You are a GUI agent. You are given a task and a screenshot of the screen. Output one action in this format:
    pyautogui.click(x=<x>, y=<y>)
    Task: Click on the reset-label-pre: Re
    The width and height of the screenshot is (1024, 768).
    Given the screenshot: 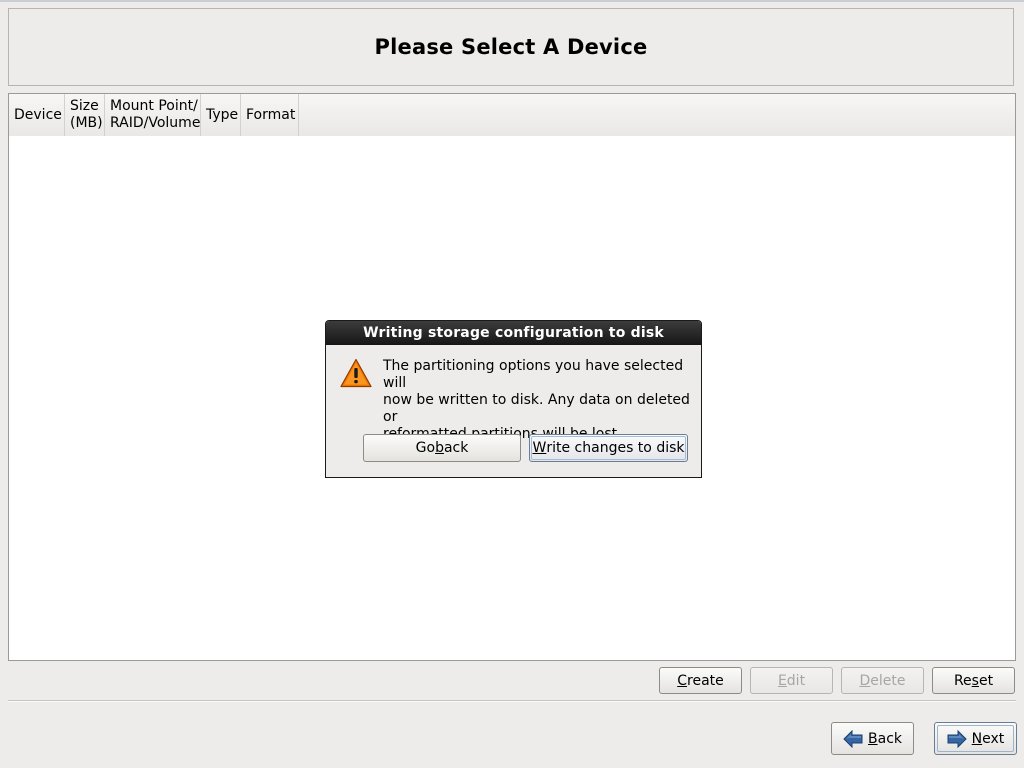 What is the action you would take?
    pyautogui.click(x=962, y=680)
    